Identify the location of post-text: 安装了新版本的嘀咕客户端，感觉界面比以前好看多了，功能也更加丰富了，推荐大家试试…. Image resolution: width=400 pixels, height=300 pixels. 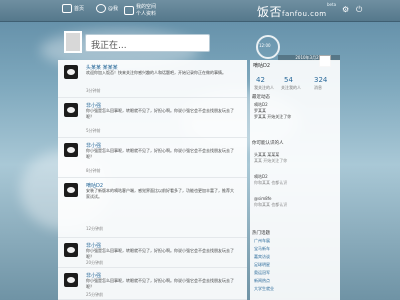
(160, 193).